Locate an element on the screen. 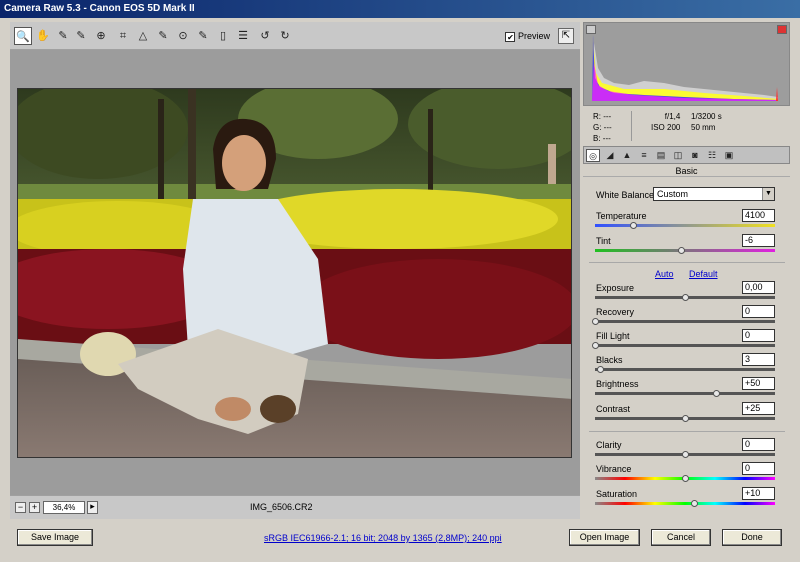 This screenshot has width=800, height=562. spot-removal-tool-icon: ✎ is located at coordinates (163, 36).